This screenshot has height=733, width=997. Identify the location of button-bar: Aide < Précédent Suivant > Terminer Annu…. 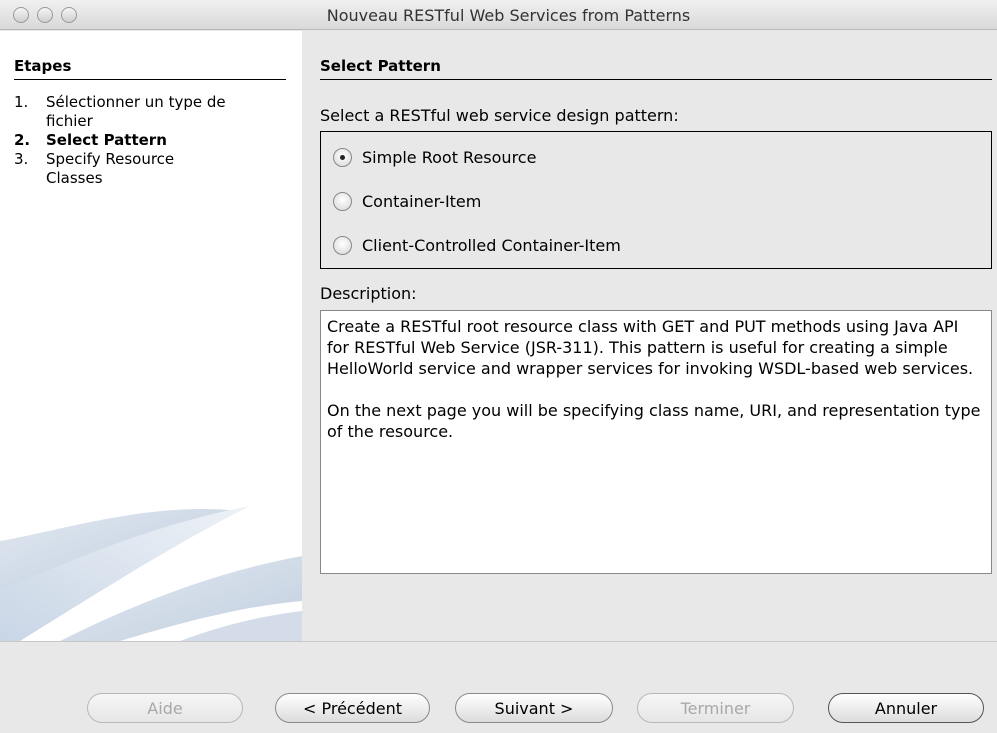
(498, 687).